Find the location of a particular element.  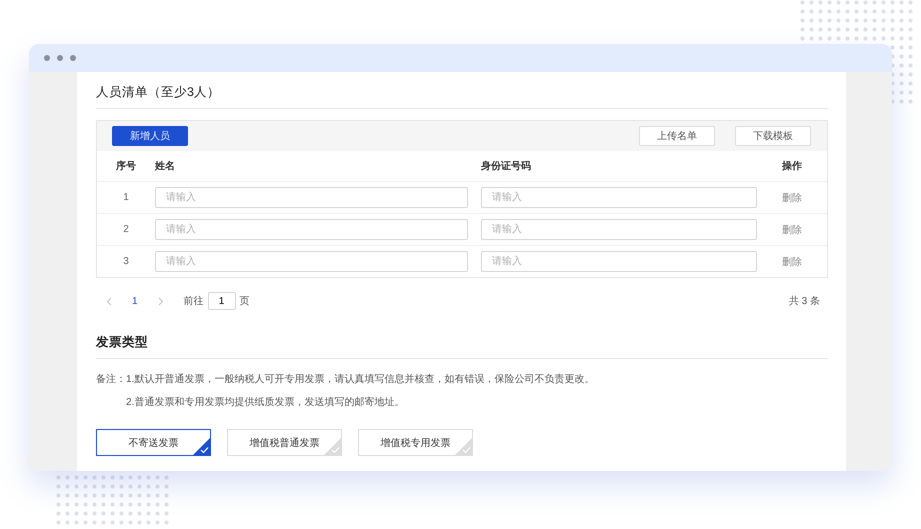

invoice-option: 不寄送发票 is located at coordinates (153, 442).